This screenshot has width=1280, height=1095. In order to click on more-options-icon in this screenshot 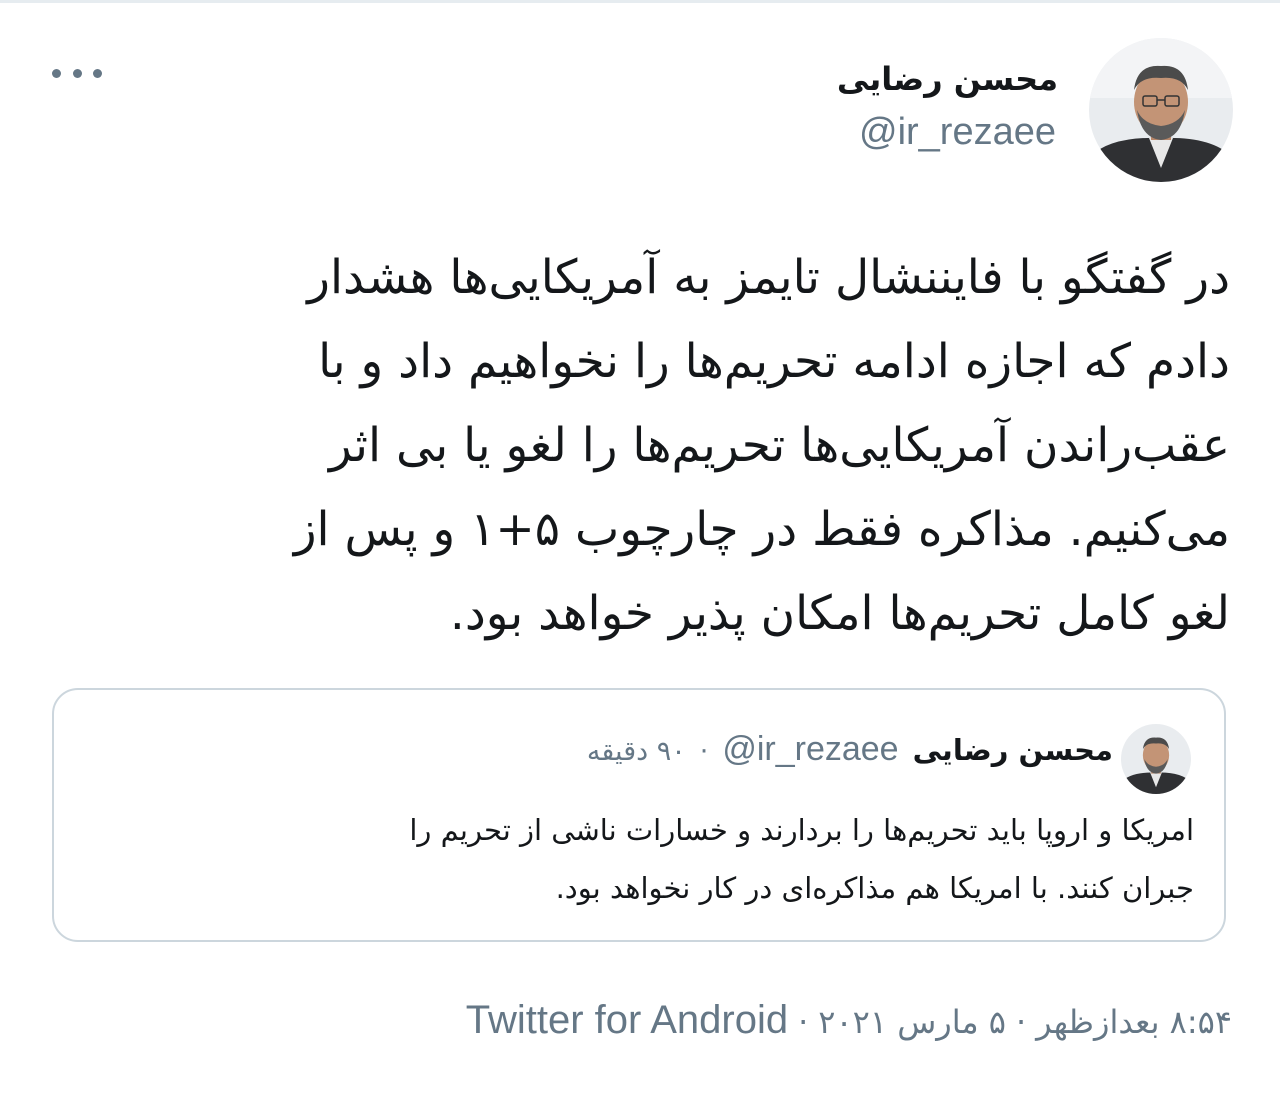, I will do `click(77, 73)`.